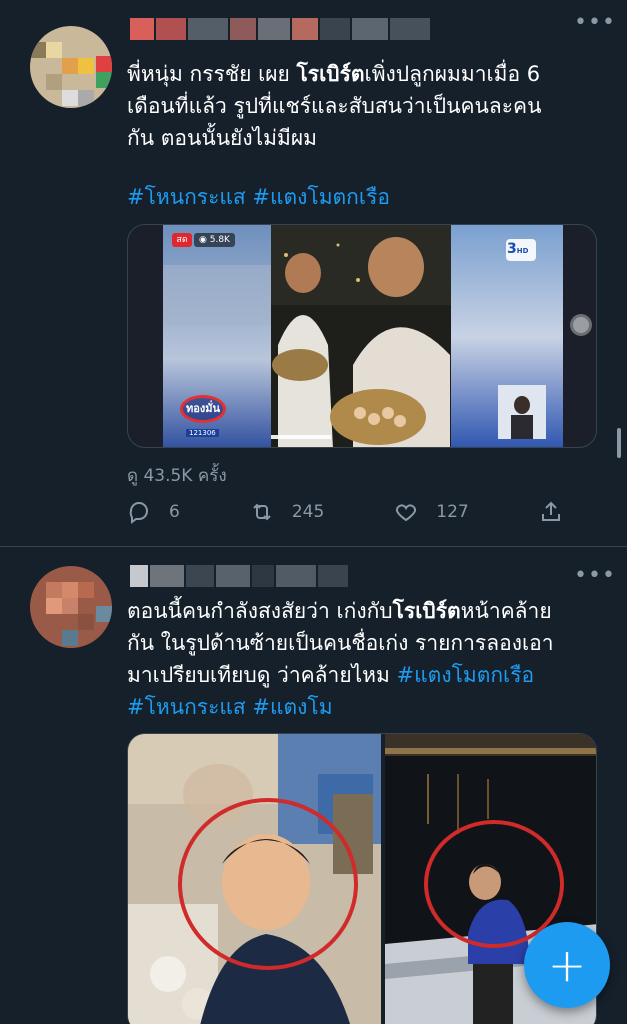 Image resolution: width=627 pixels, height=1024 pixels. Describe the element at coordinates (619, 443) in the screenshot. I see `scrollbar` at that location.